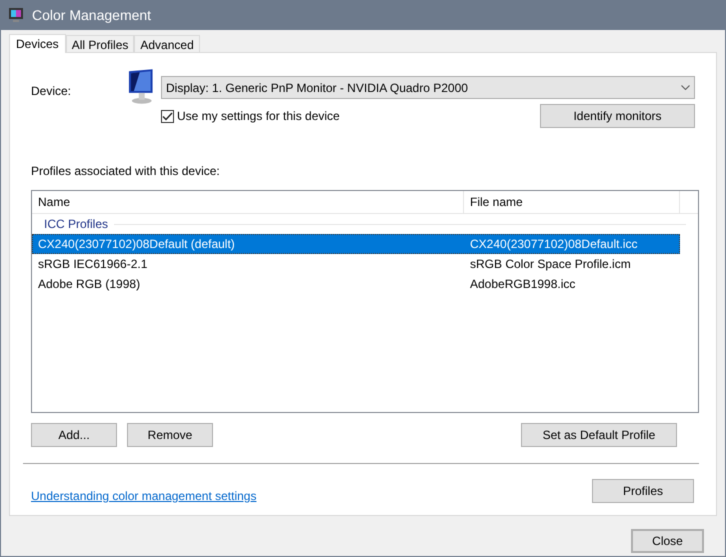 Image resolution: width=726 pixels, height=557 pixels. What do you see at coordinates (167, 43) in the screenshot?
I see `tab: Advanced` at bounding box center [167, 43].